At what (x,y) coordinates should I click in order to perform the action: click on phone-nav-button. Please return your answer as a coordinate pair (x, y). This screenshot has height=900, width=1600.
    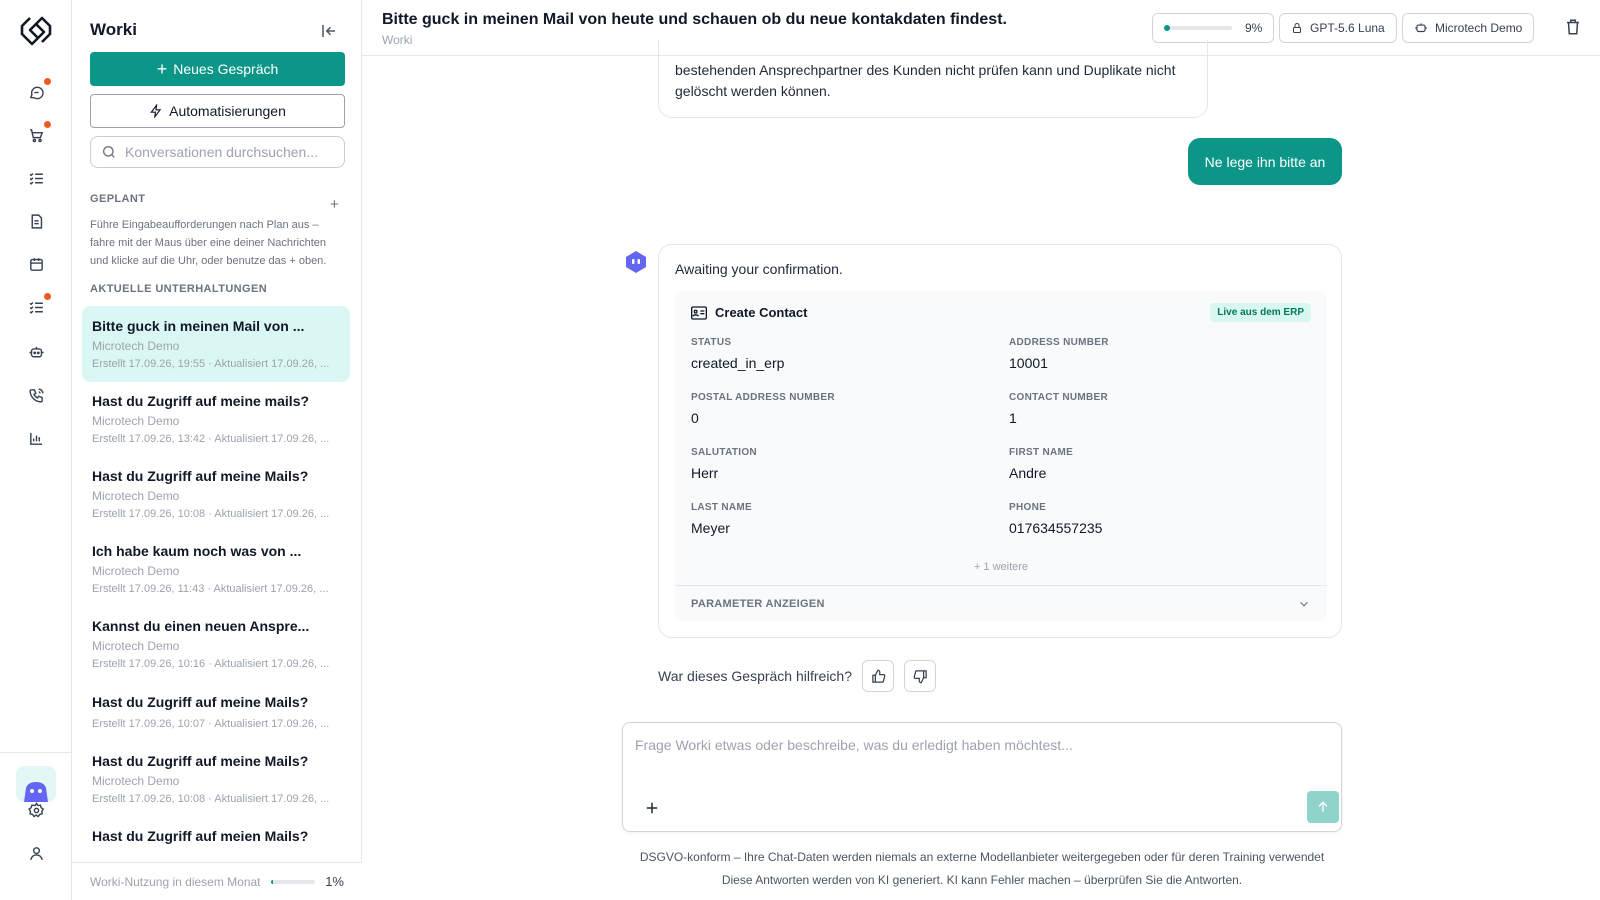
    Looking at the image, I should click on (36, 395).